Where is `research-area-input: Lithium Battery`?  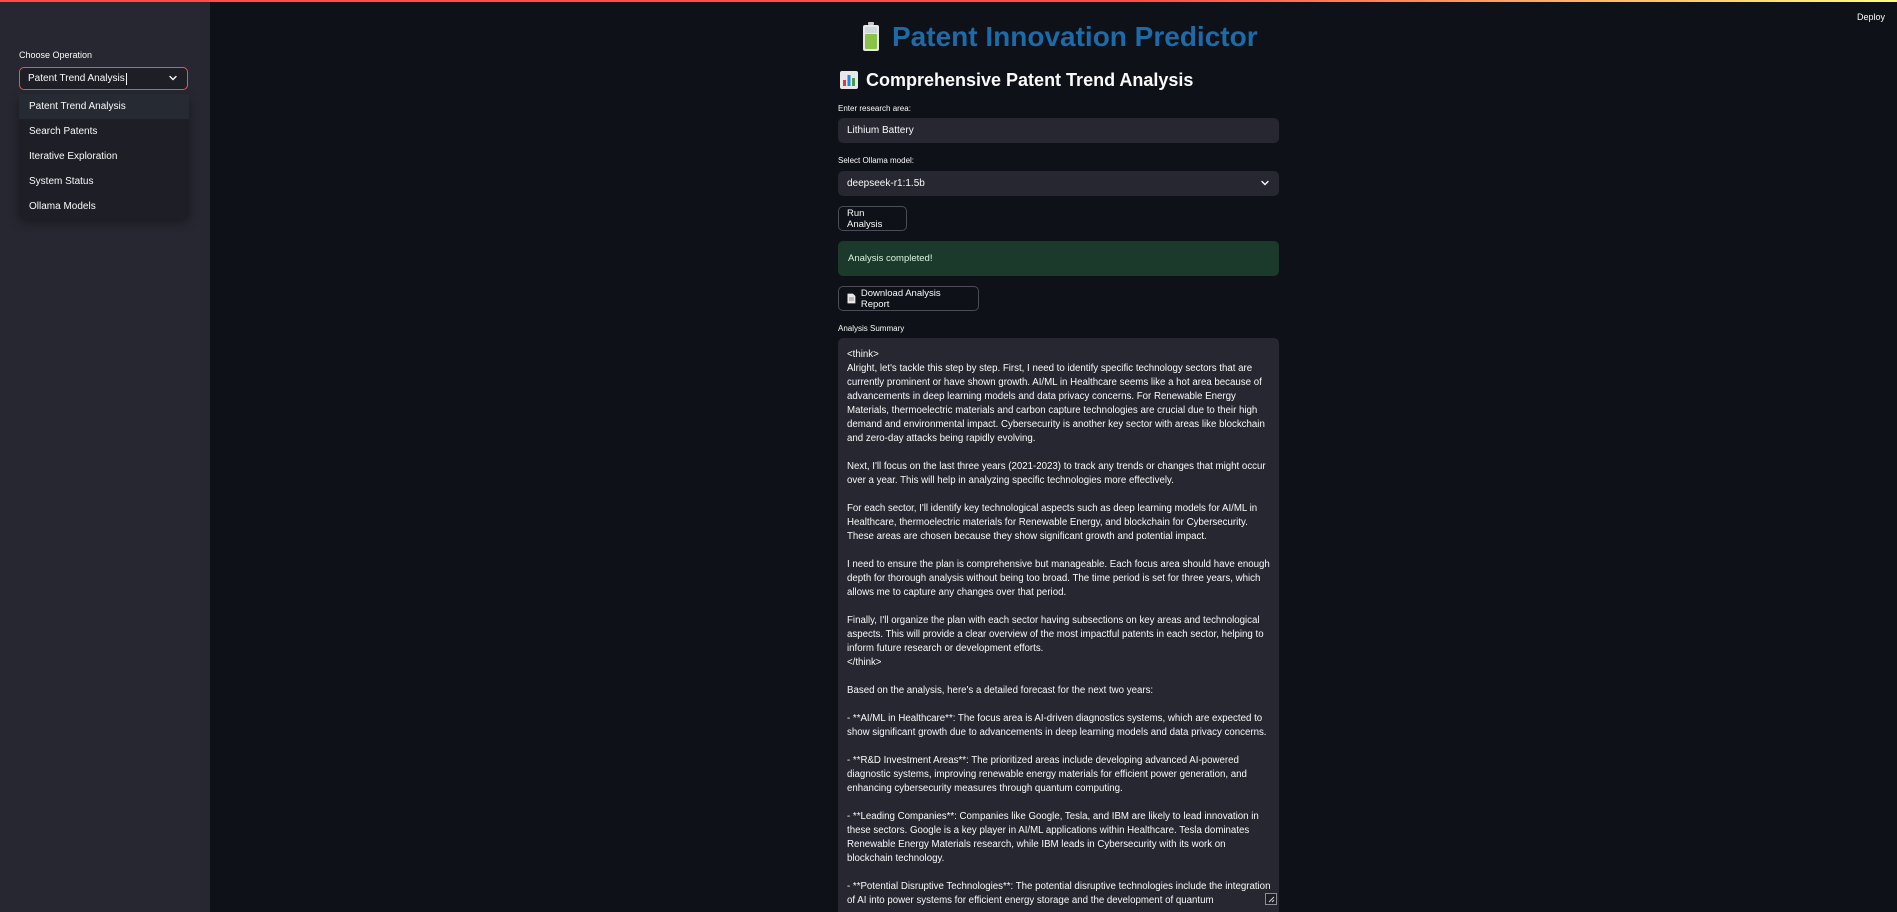
research-area-input: Lithium Battery is located at coordinates (1058, 130).